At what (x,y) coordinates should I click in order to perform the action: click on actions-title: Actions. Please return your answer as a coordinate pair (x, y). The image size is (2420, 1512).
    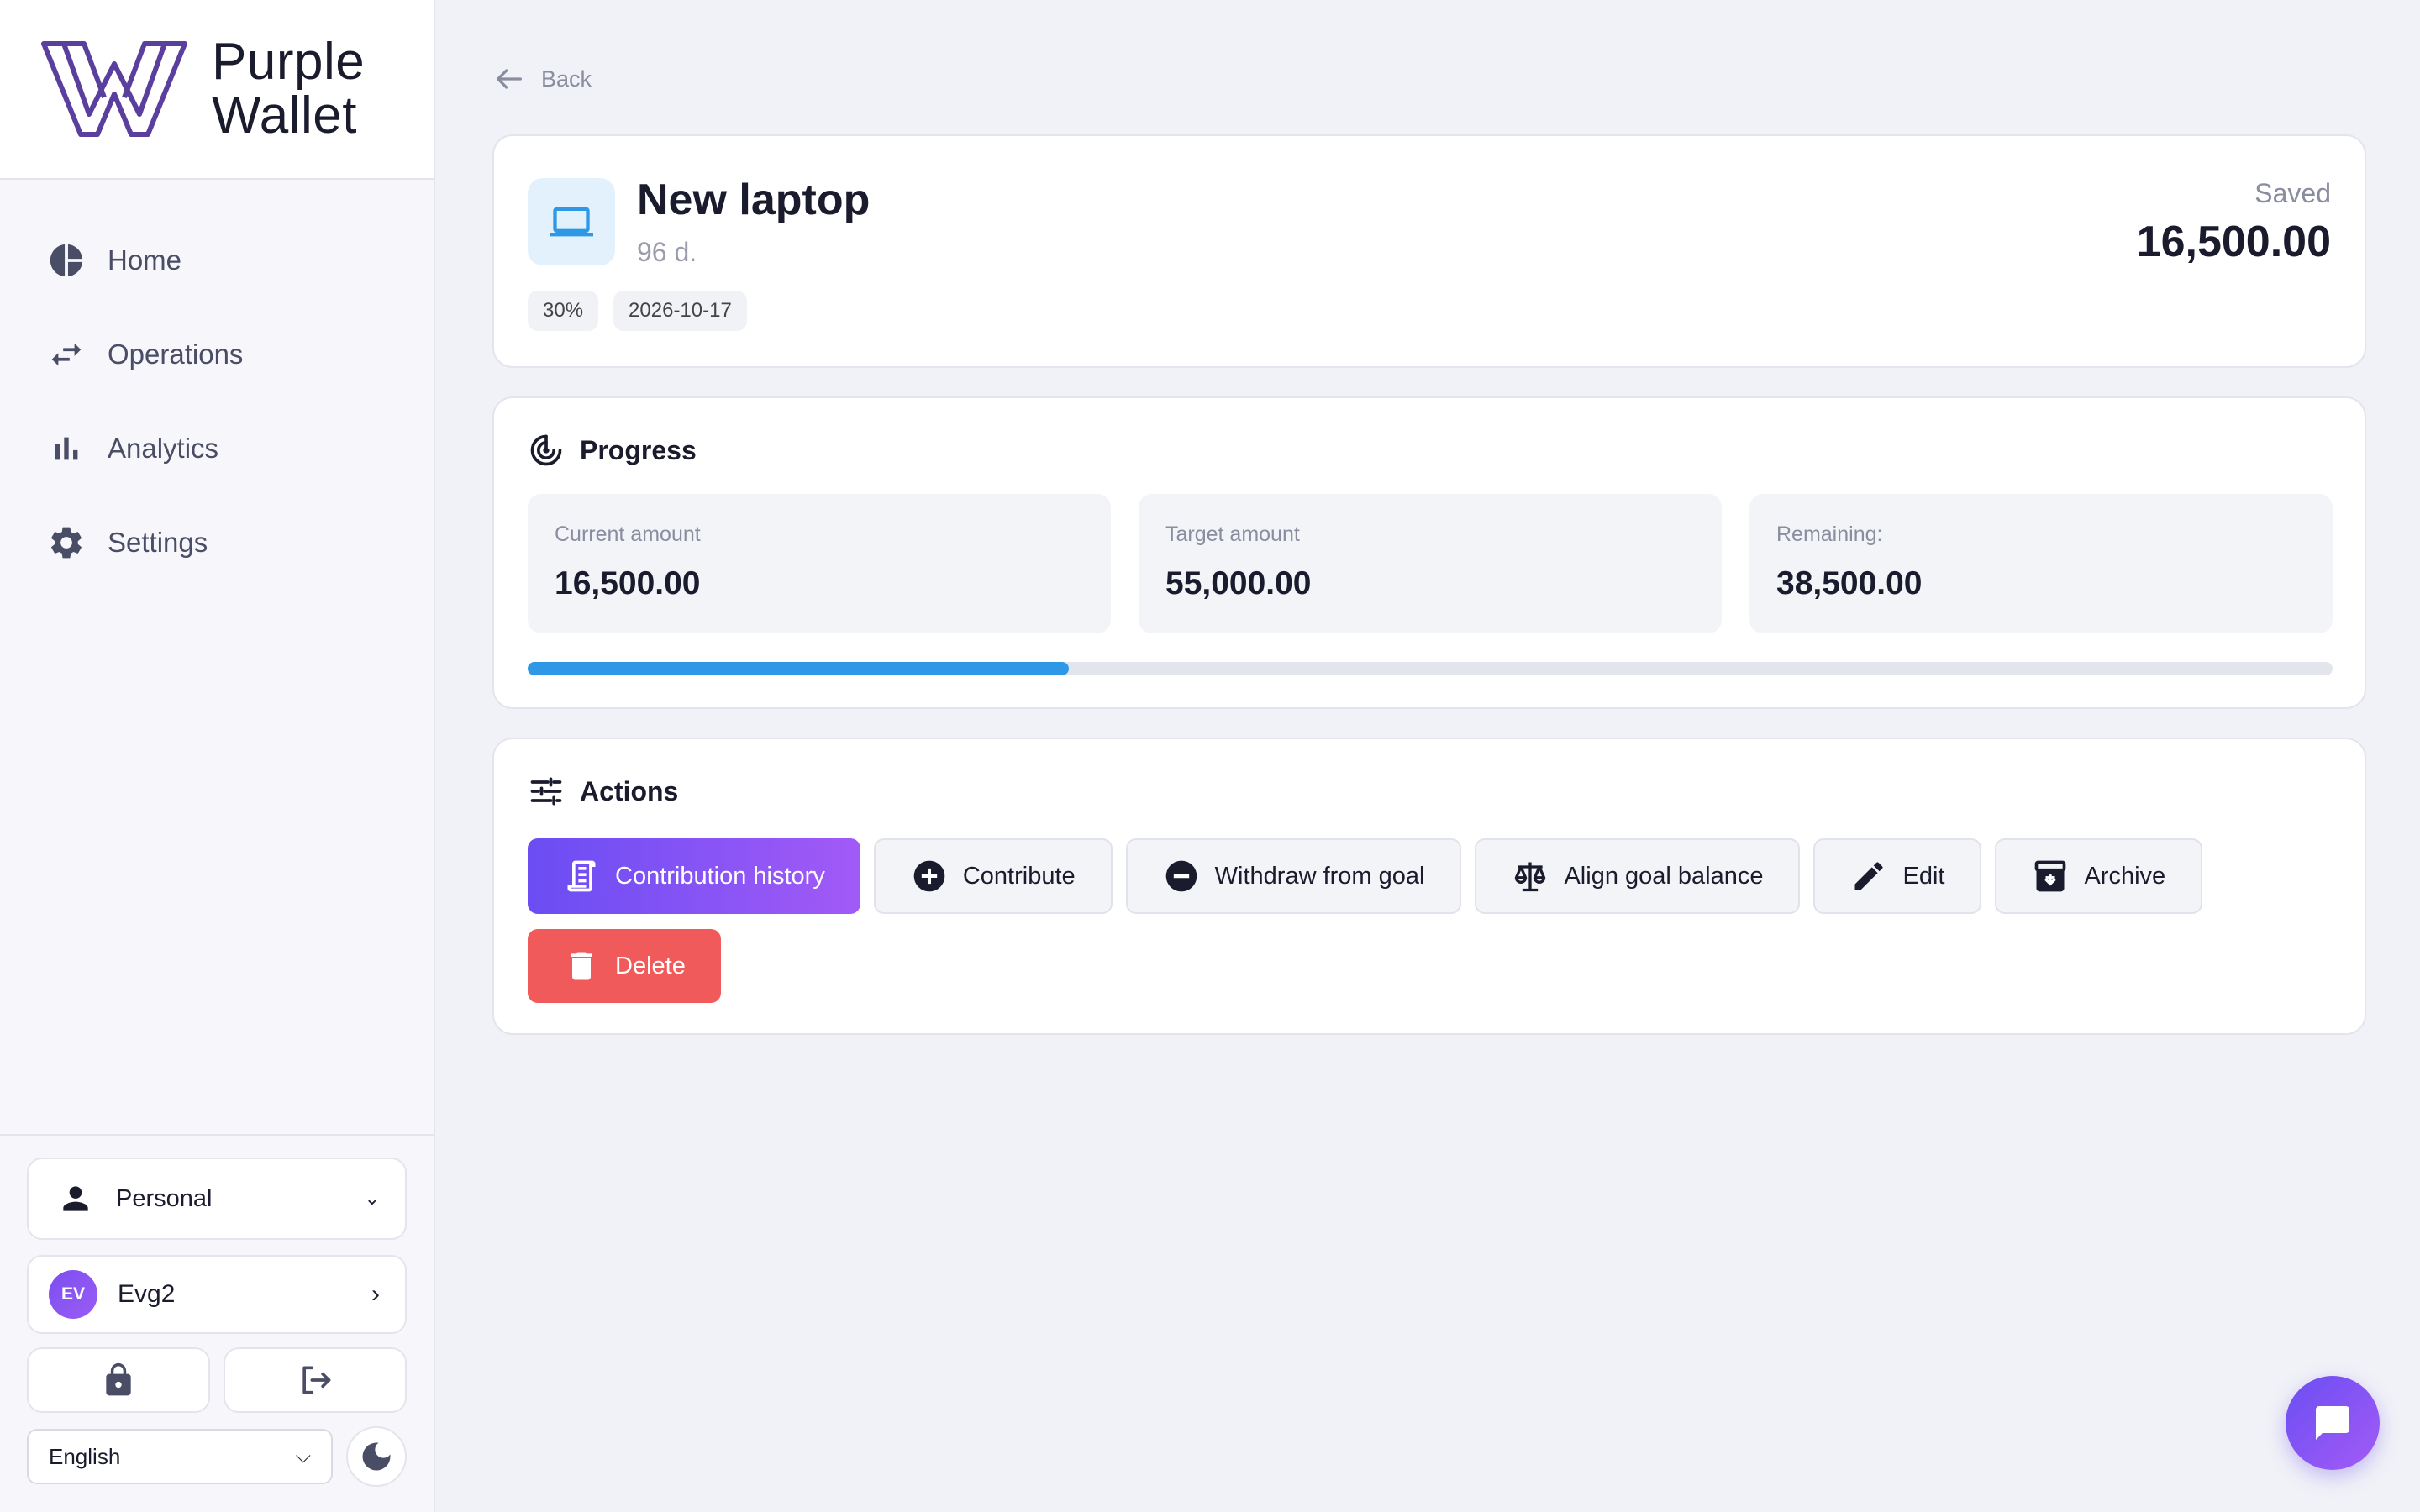
    Looking at the image, I should click on (629, 790).